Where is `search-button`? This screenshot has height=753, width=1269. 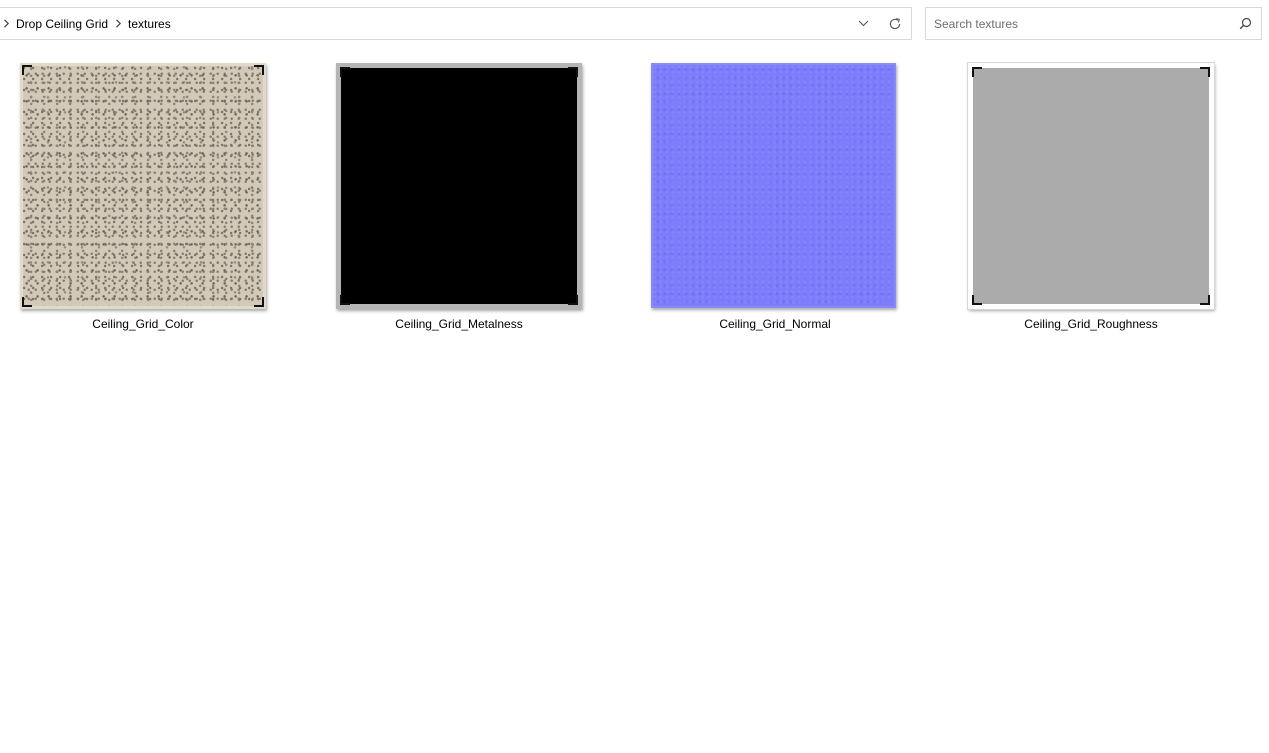
search-button is located at coordinates (1245, 23).